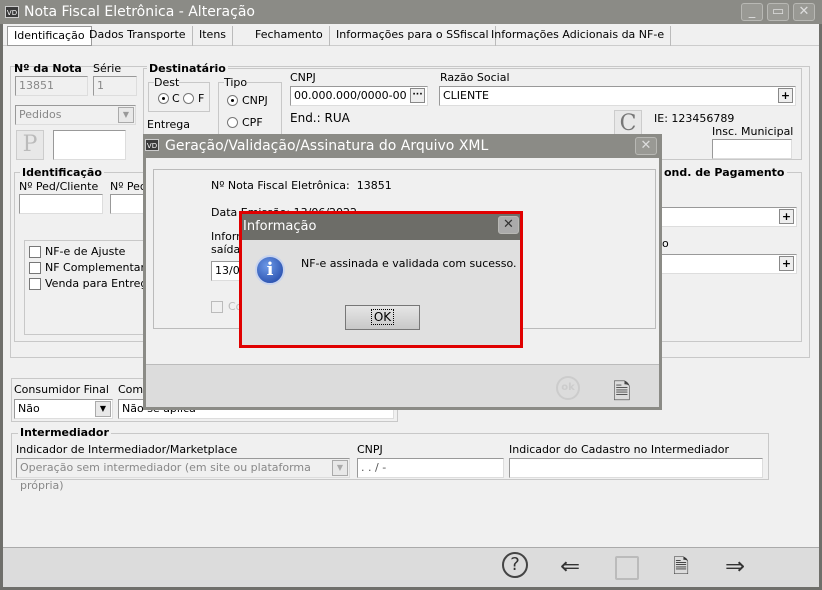 The height and width of the screenshot is (590, 822). I want to click on xml-dialog-close-button: ✕, so click(646, 146).